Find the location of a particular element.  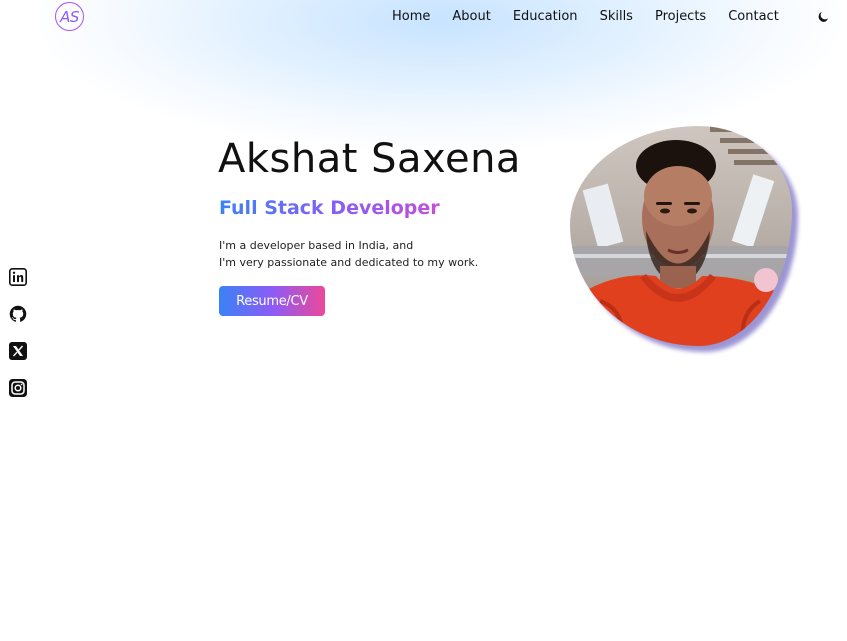

nav-contact: Contact is located at coordinates (753, 17).